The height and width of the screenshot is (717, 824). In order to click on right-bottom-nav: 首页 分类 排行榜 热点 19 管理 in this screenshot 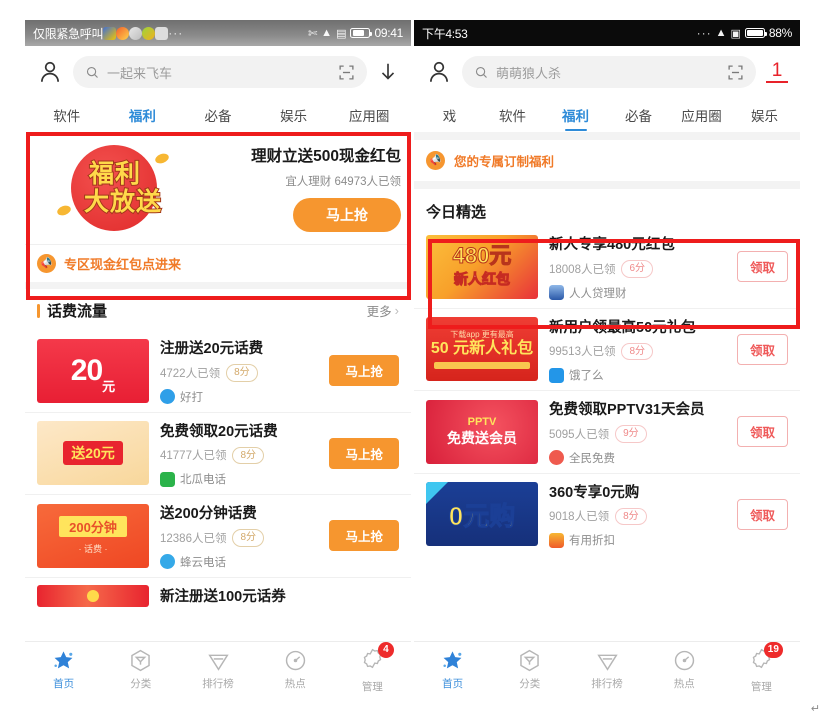, I will do `click(607, 669)`.